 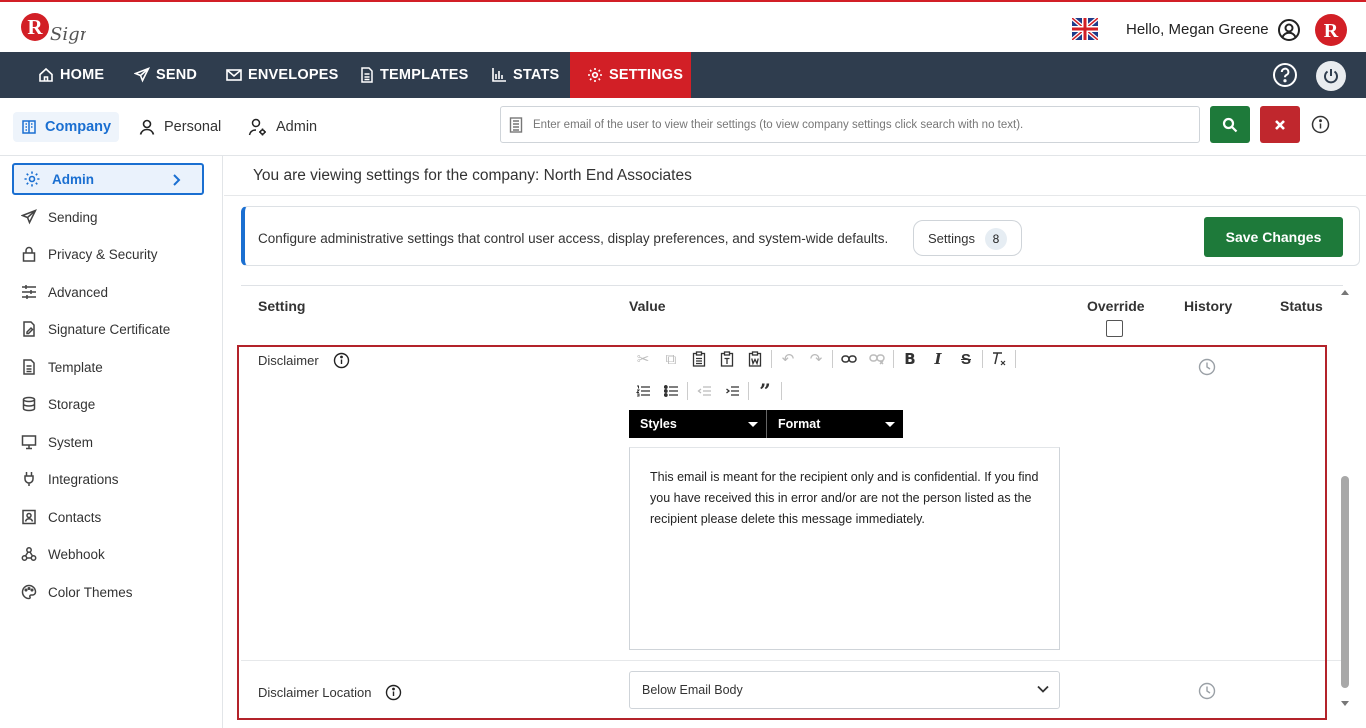 I want to click on sidebar-item-privacy-security: Privacy & Security, so click(x=108, y=254).